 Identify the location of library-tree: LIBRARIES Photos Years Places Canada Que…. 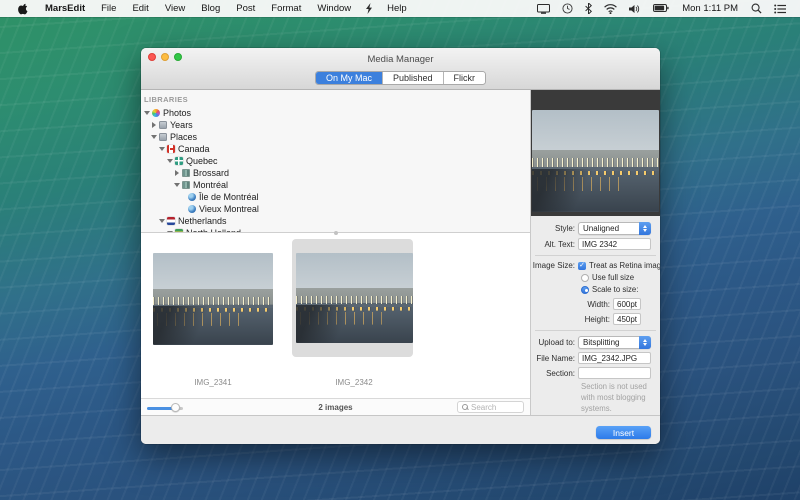
(335, 161).